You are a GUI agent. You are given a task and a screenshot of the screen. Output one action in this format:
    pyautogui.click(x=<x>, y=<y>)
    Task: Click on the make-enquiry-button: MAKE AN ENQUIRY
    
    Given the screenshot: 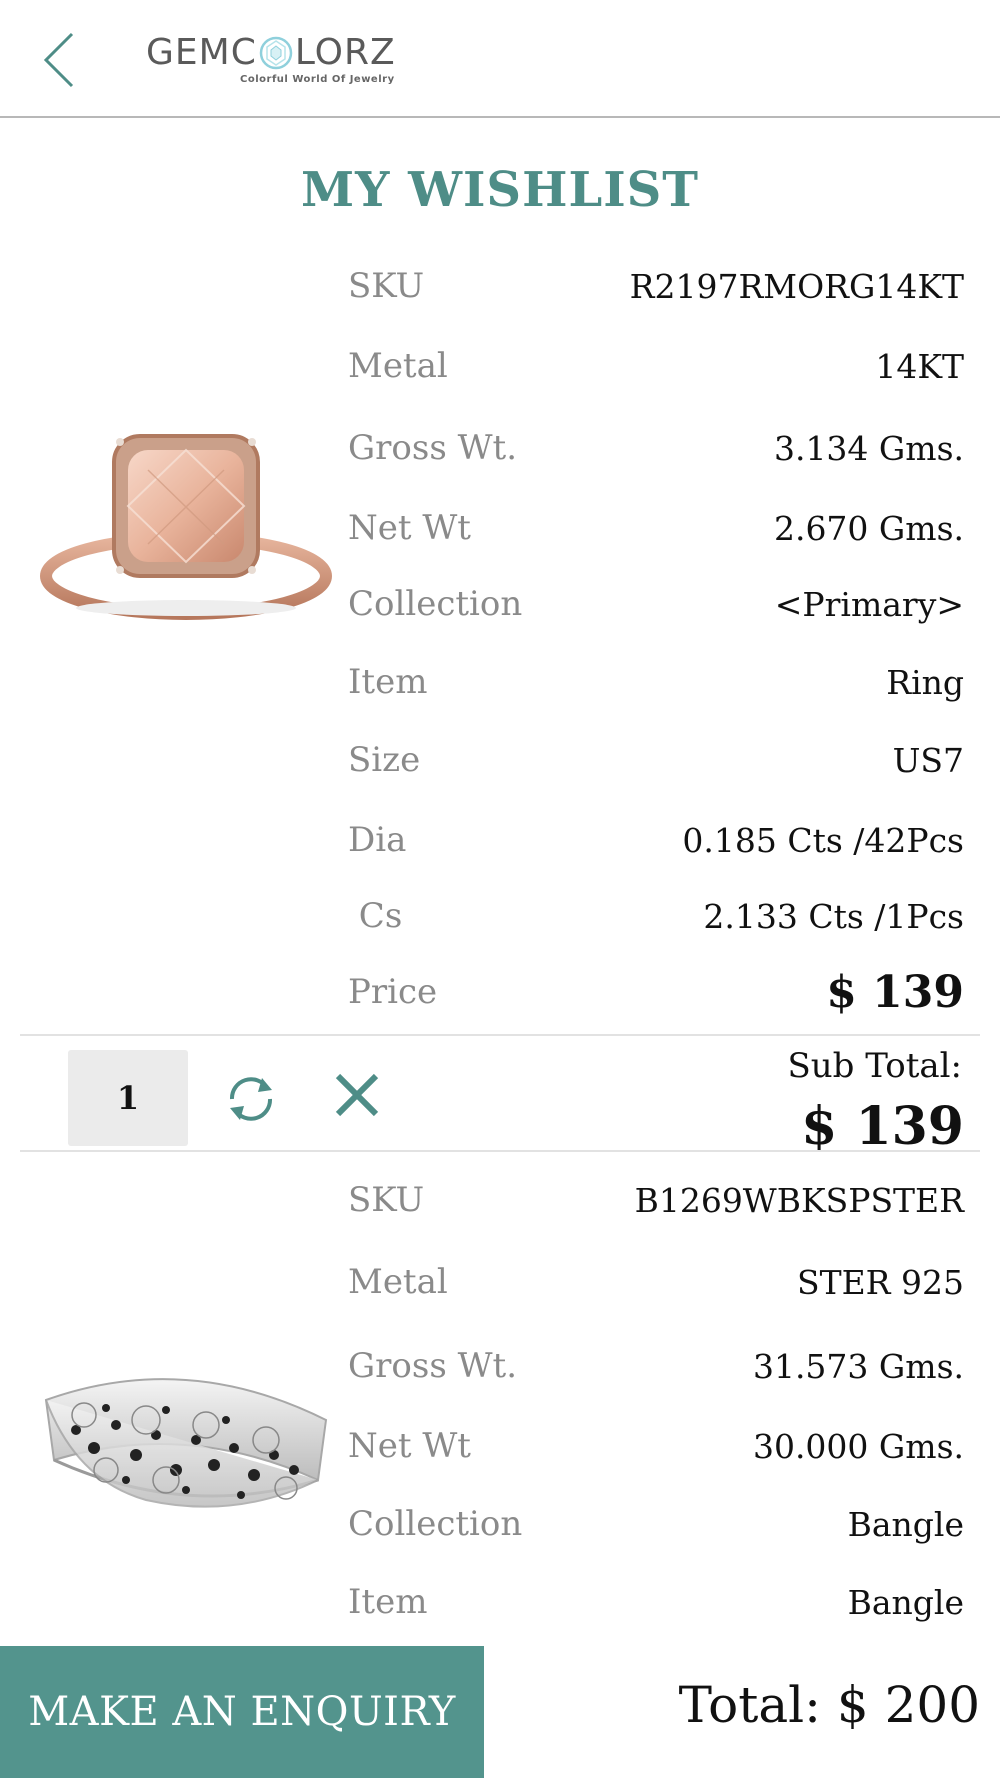 What is the action you would take?
    pyautogui.click(x=242, y=1712)
    